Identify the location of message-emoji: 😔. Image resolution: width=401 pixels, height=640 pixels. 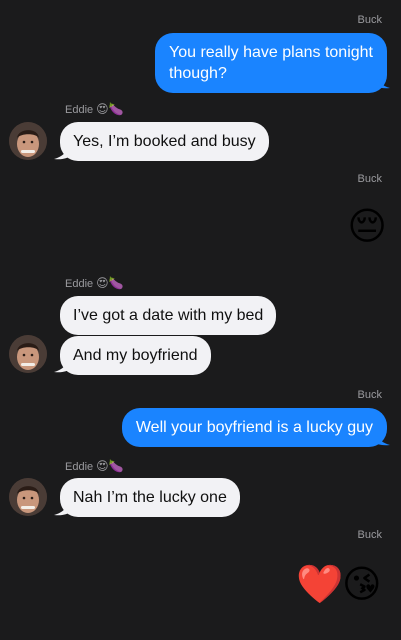
(367, 226).